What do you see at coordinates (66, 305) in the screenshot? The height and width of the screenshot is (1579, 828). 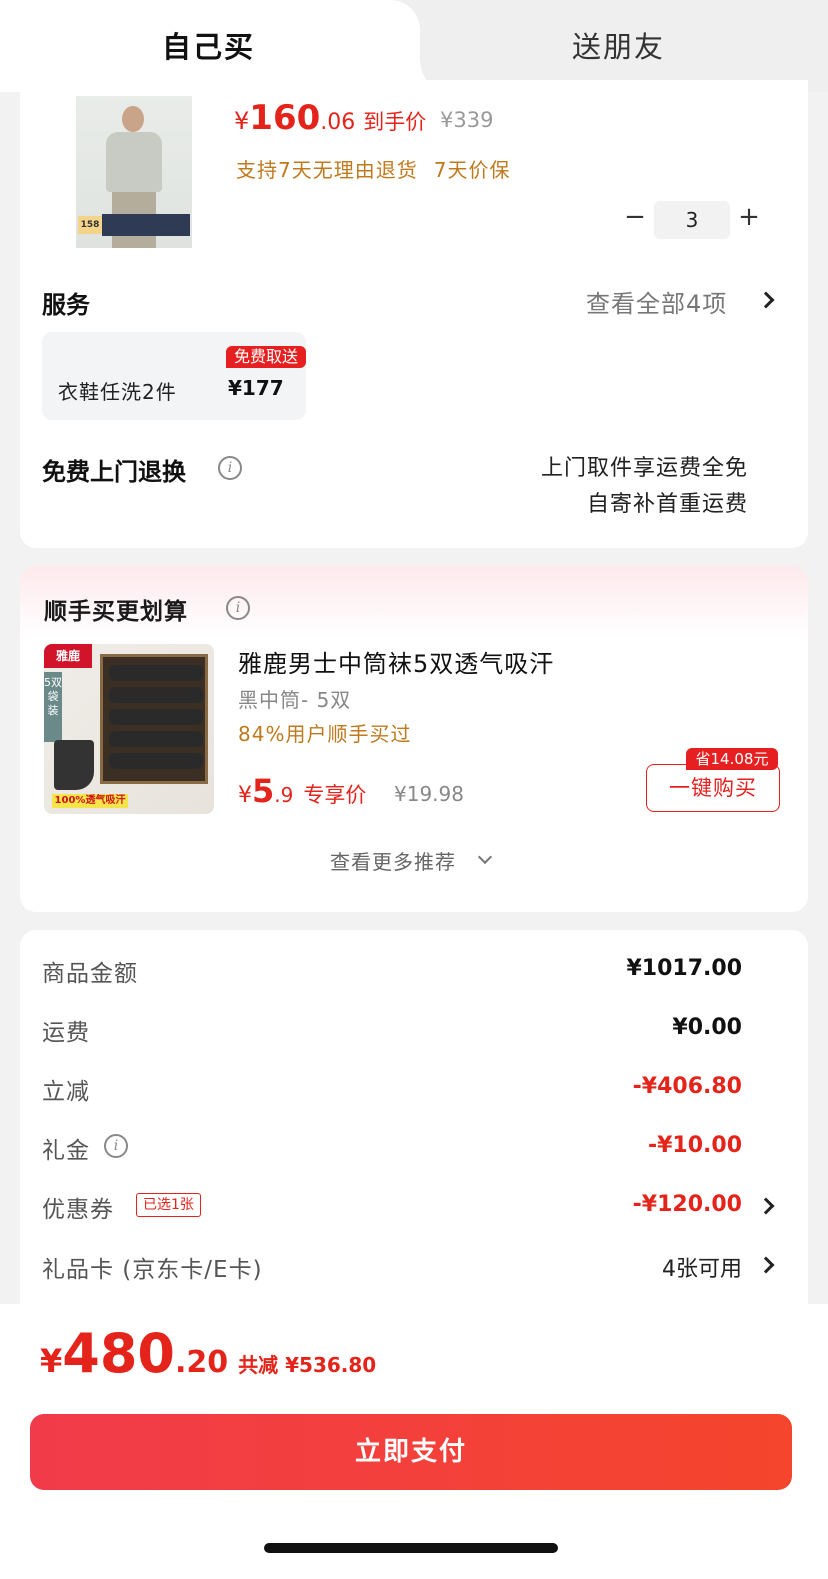 I see `service-title: 服务` at bounding box center [66, 305].